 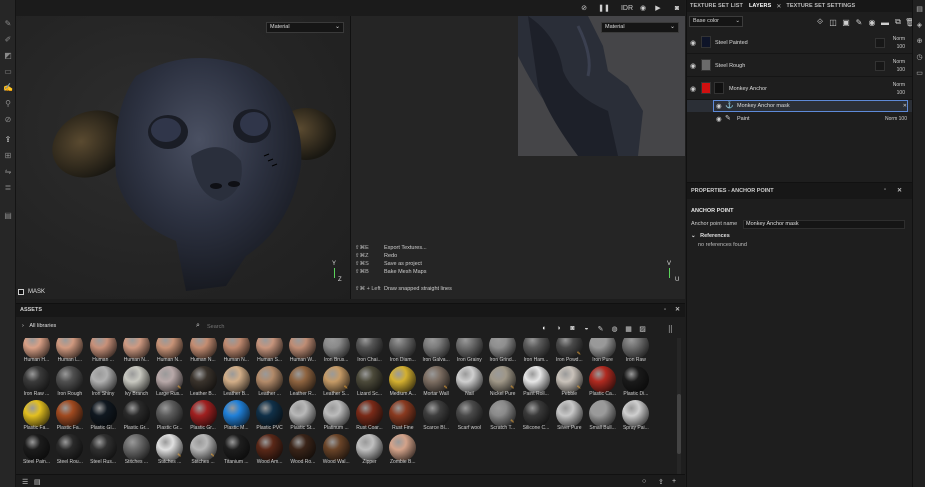 I want to click on asset-tile: Mortar Wall ✎, so click(x=436, y=382).